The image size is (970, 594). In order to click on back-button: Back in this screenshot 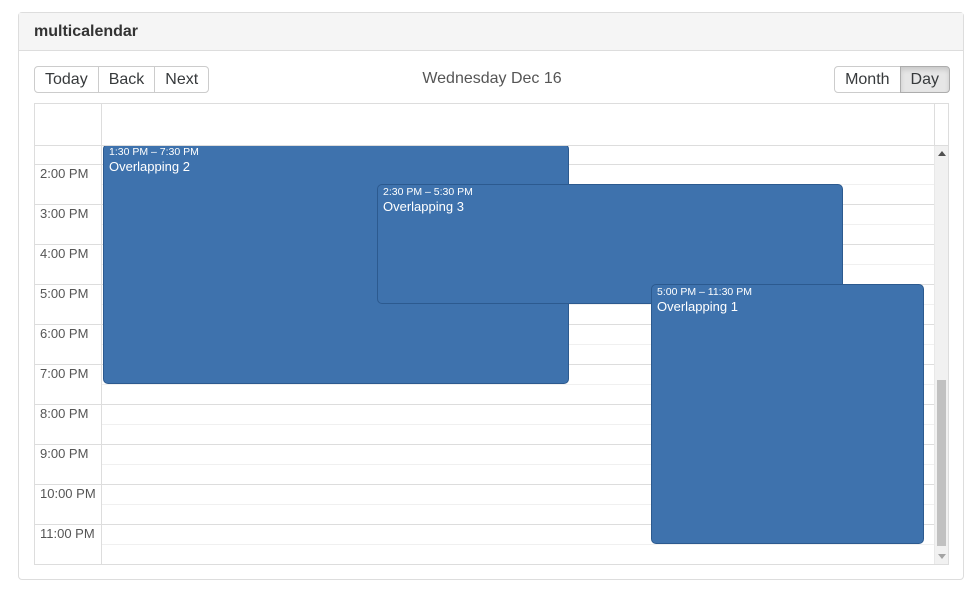, I will do `click(126, 79)`.